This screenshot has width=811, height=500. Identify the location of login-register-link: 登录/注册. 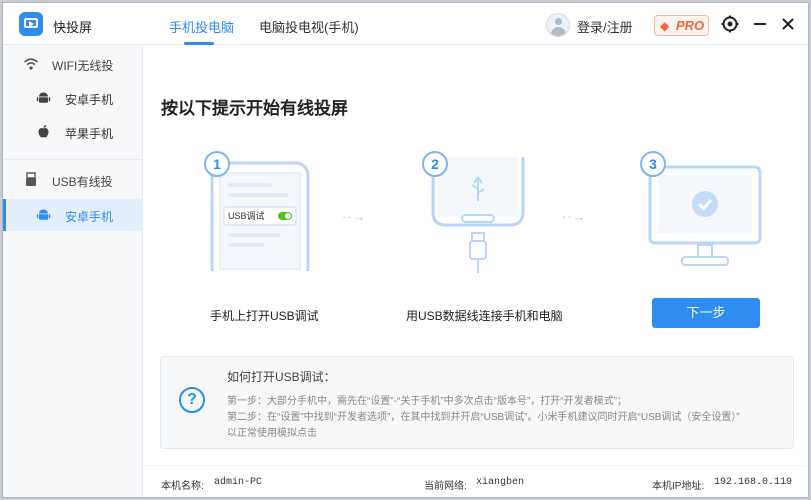
(605, 26).